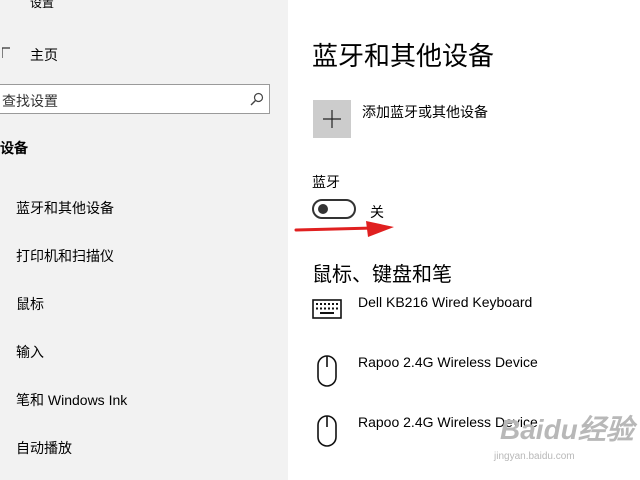  Describe the element at coordinates (344, 229) in the screenshot. I see `red-arrow-annotation` at that location.